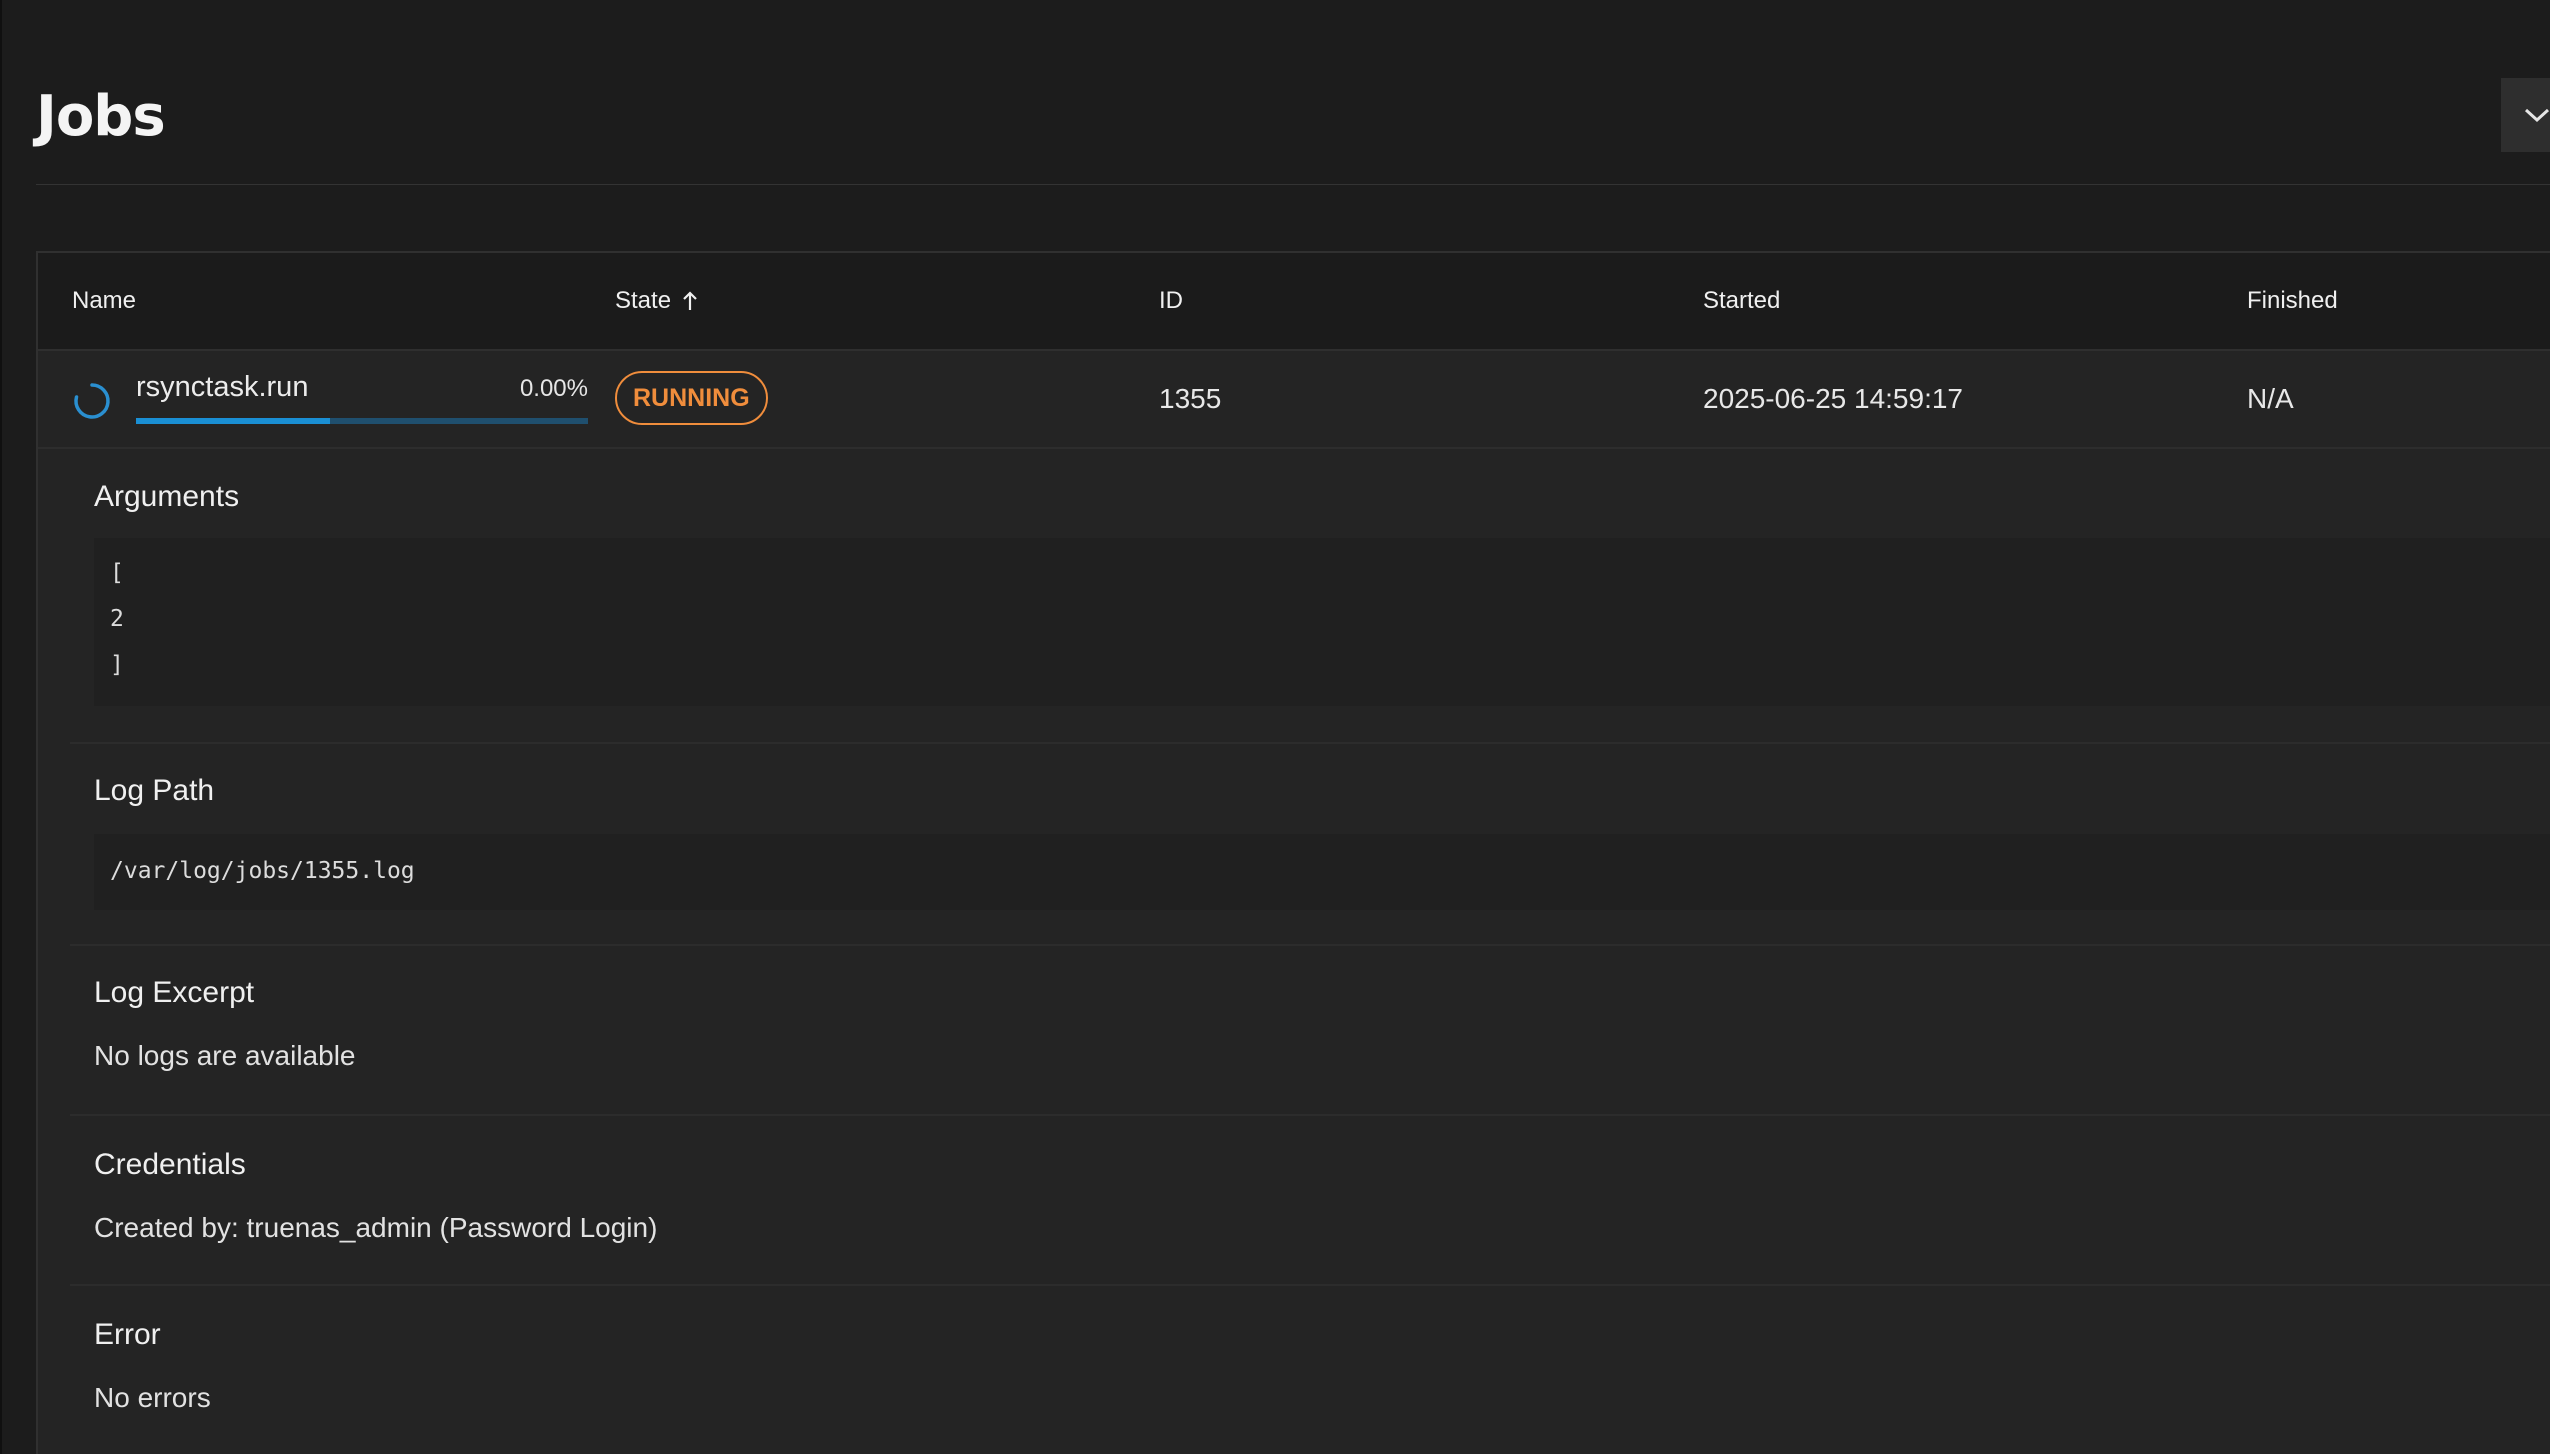 This screenshot has width=2550, height=1454. I want to click on job-id: 1355, so click(1190, 399).